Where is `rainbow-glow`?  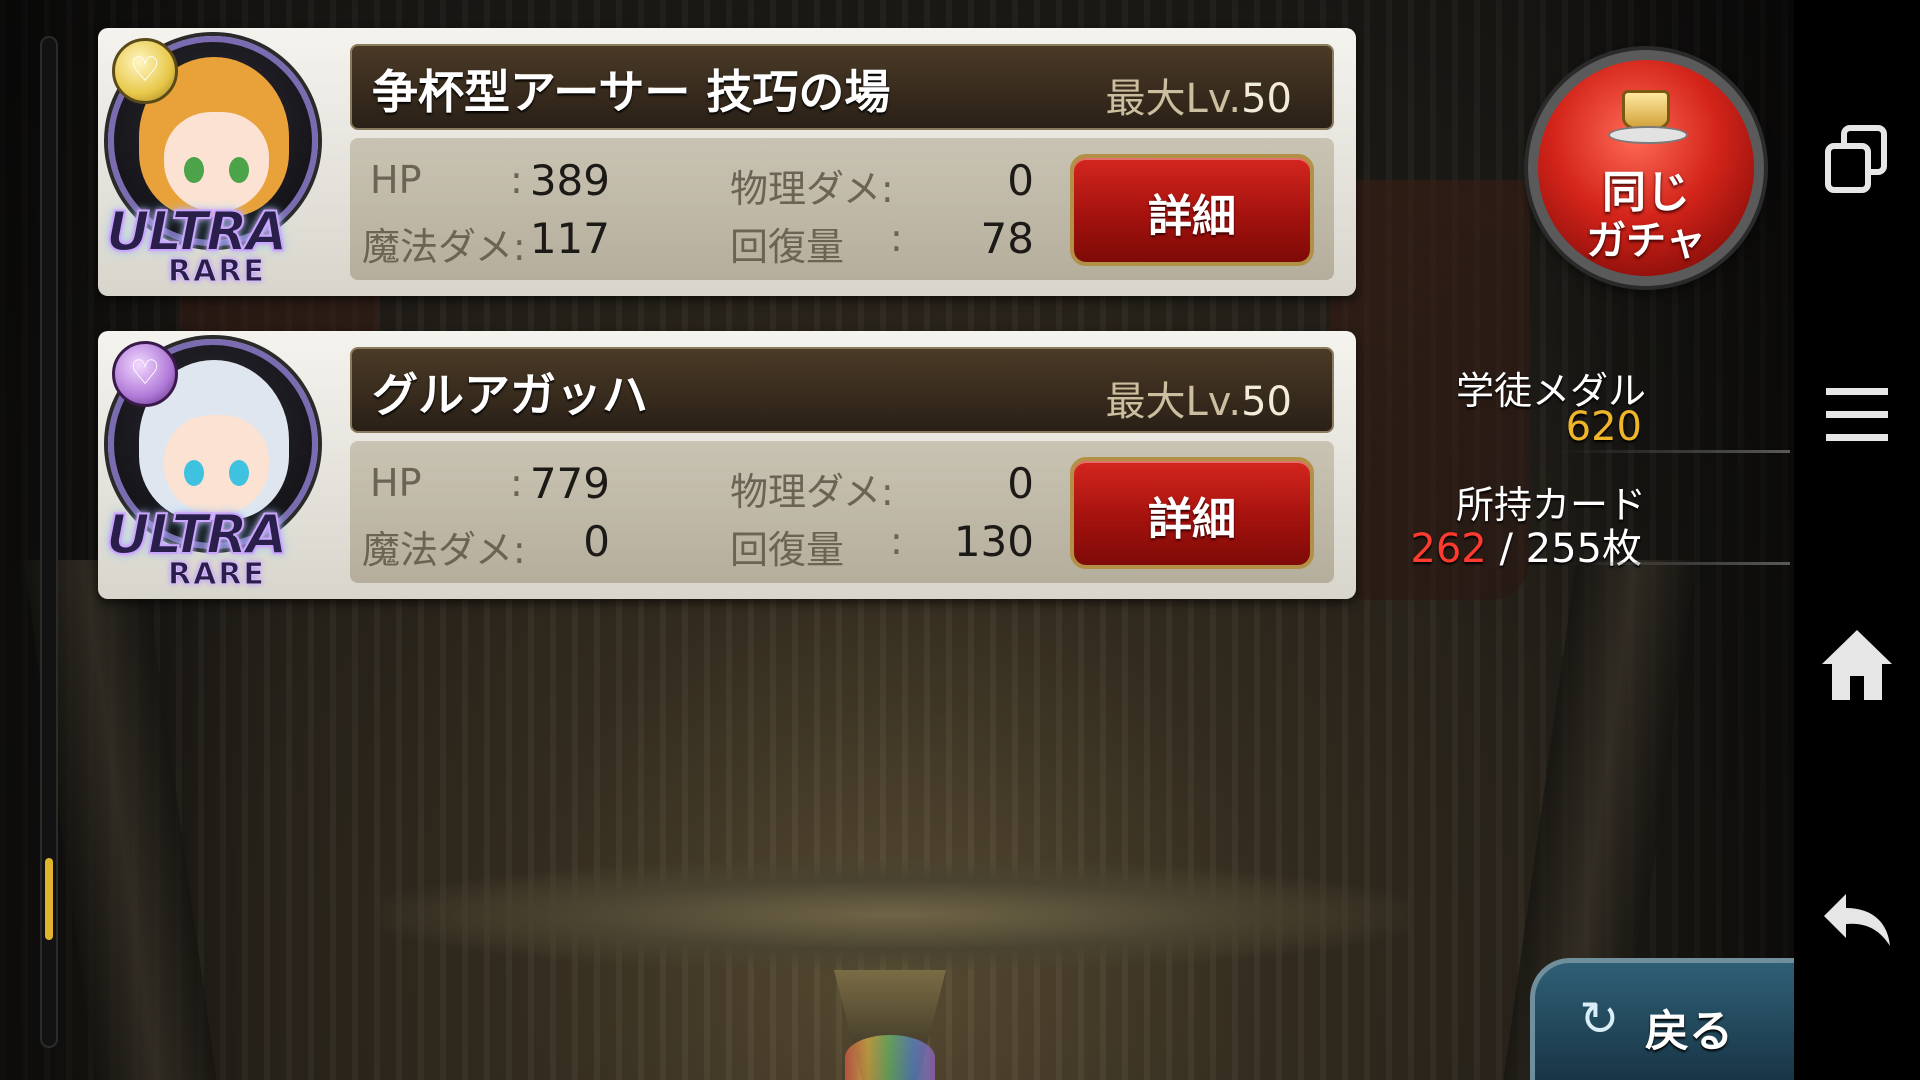 rainbow-glow is located at coordinates (890, 1057).